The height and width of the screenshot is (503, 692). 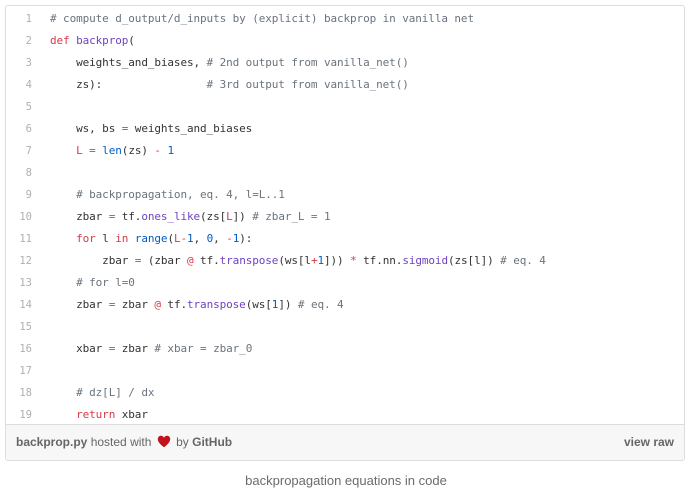 What do you see at coordinates (220, 85) in the screenshot?
I see `code-text: zs): # 3rd output from vanilla_net()` at bounding box center [220, 85].